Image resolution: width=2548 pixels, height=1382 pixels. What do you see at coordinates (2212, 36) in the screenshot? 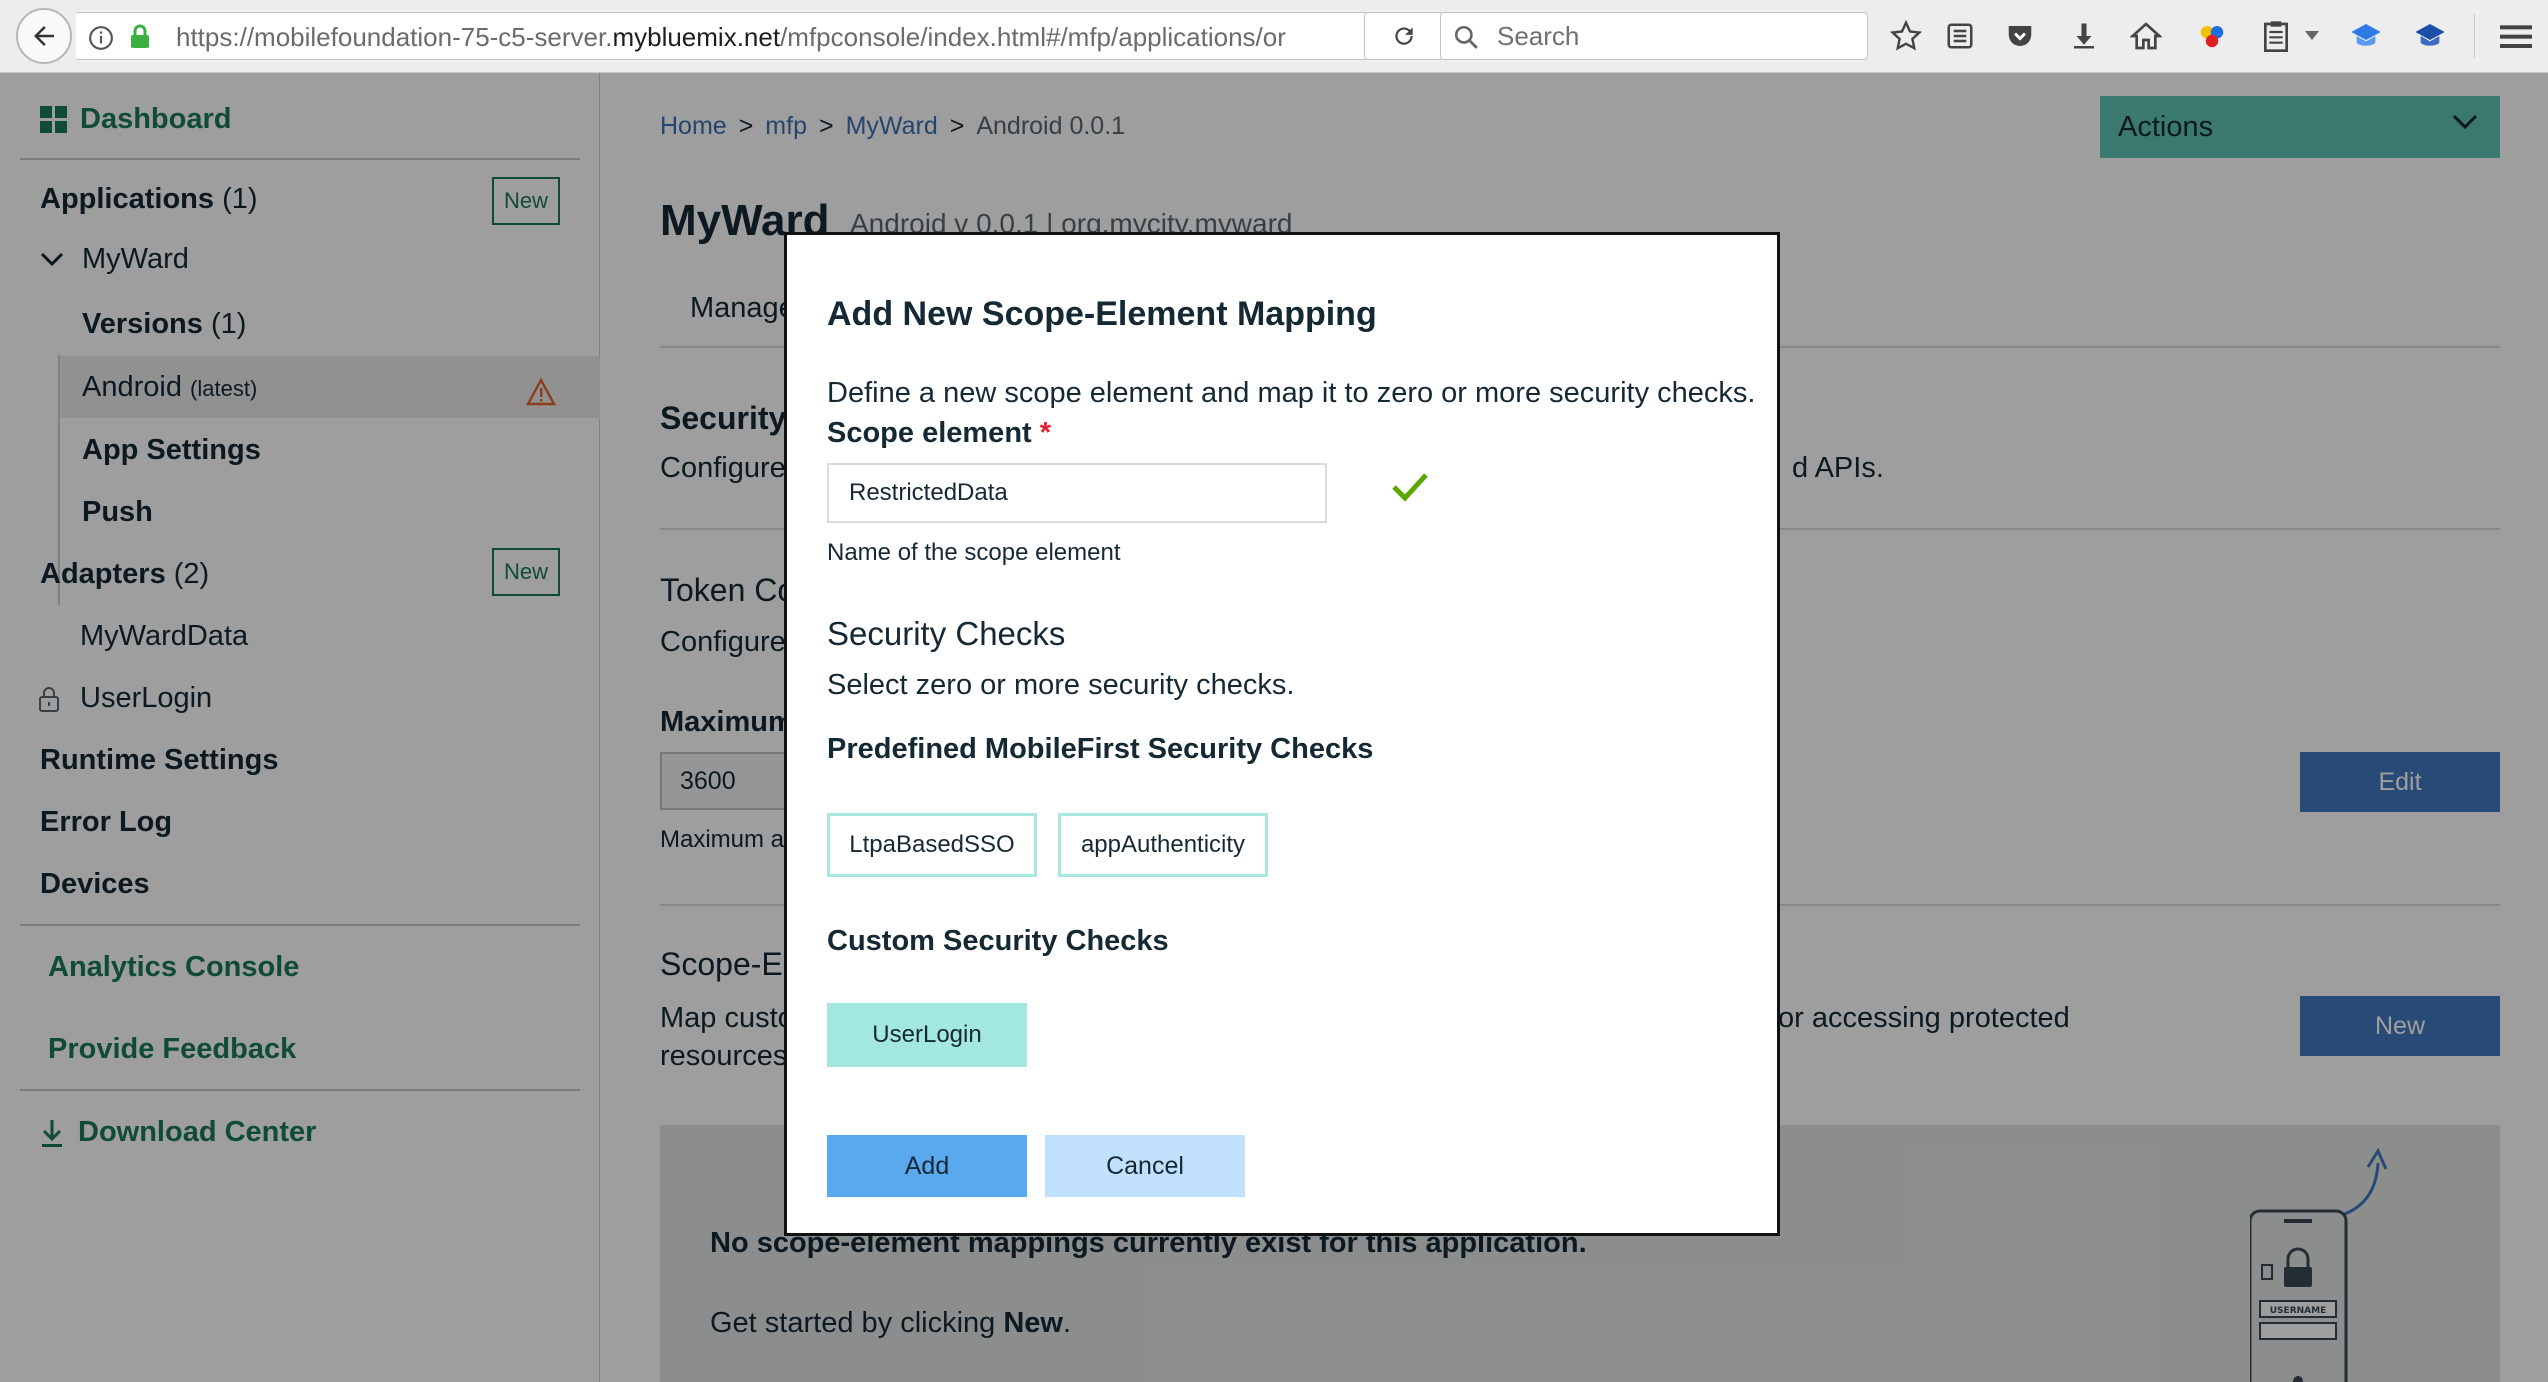
I see `color-extension-icon` at bounding box center [2212, 36].